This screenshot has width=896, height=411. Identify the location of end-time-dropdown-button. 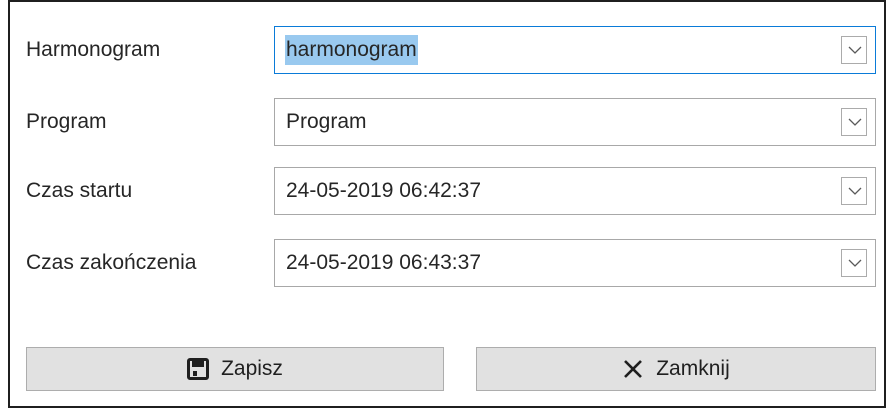
(854, 263).